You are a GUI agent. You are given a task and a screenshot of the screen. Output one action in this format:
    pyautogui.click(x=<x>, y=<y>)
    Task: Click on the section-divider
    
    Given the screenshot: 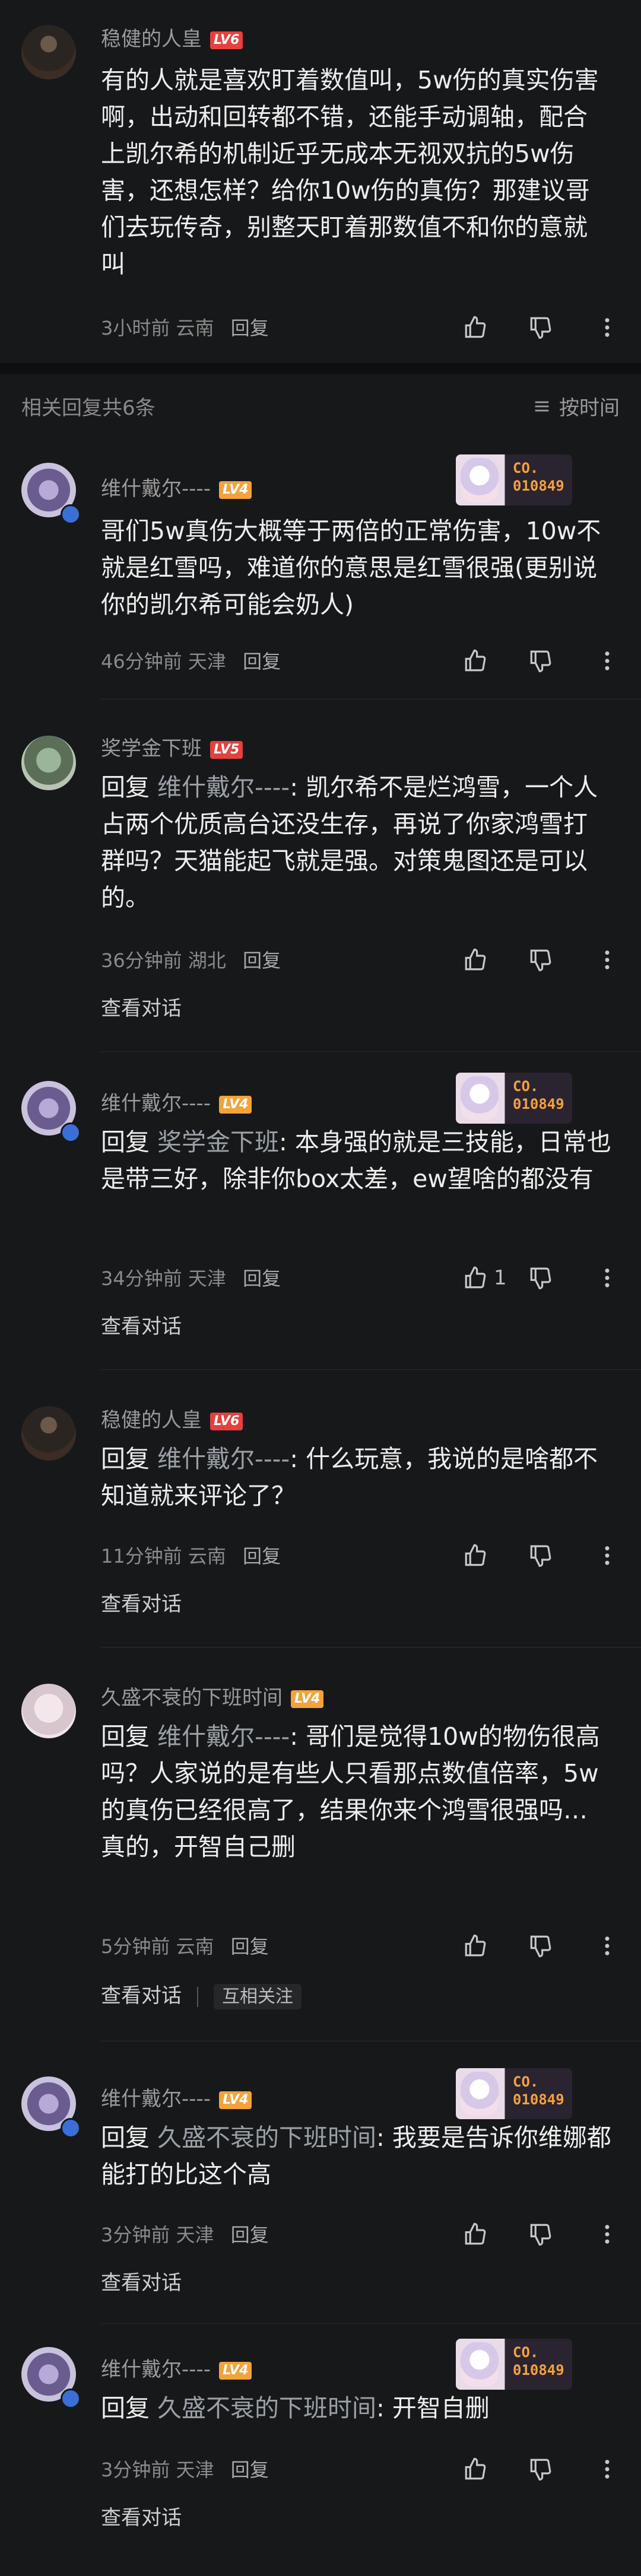 What is the action you would take?
    pyautogui.click(x=320, y=368)
    